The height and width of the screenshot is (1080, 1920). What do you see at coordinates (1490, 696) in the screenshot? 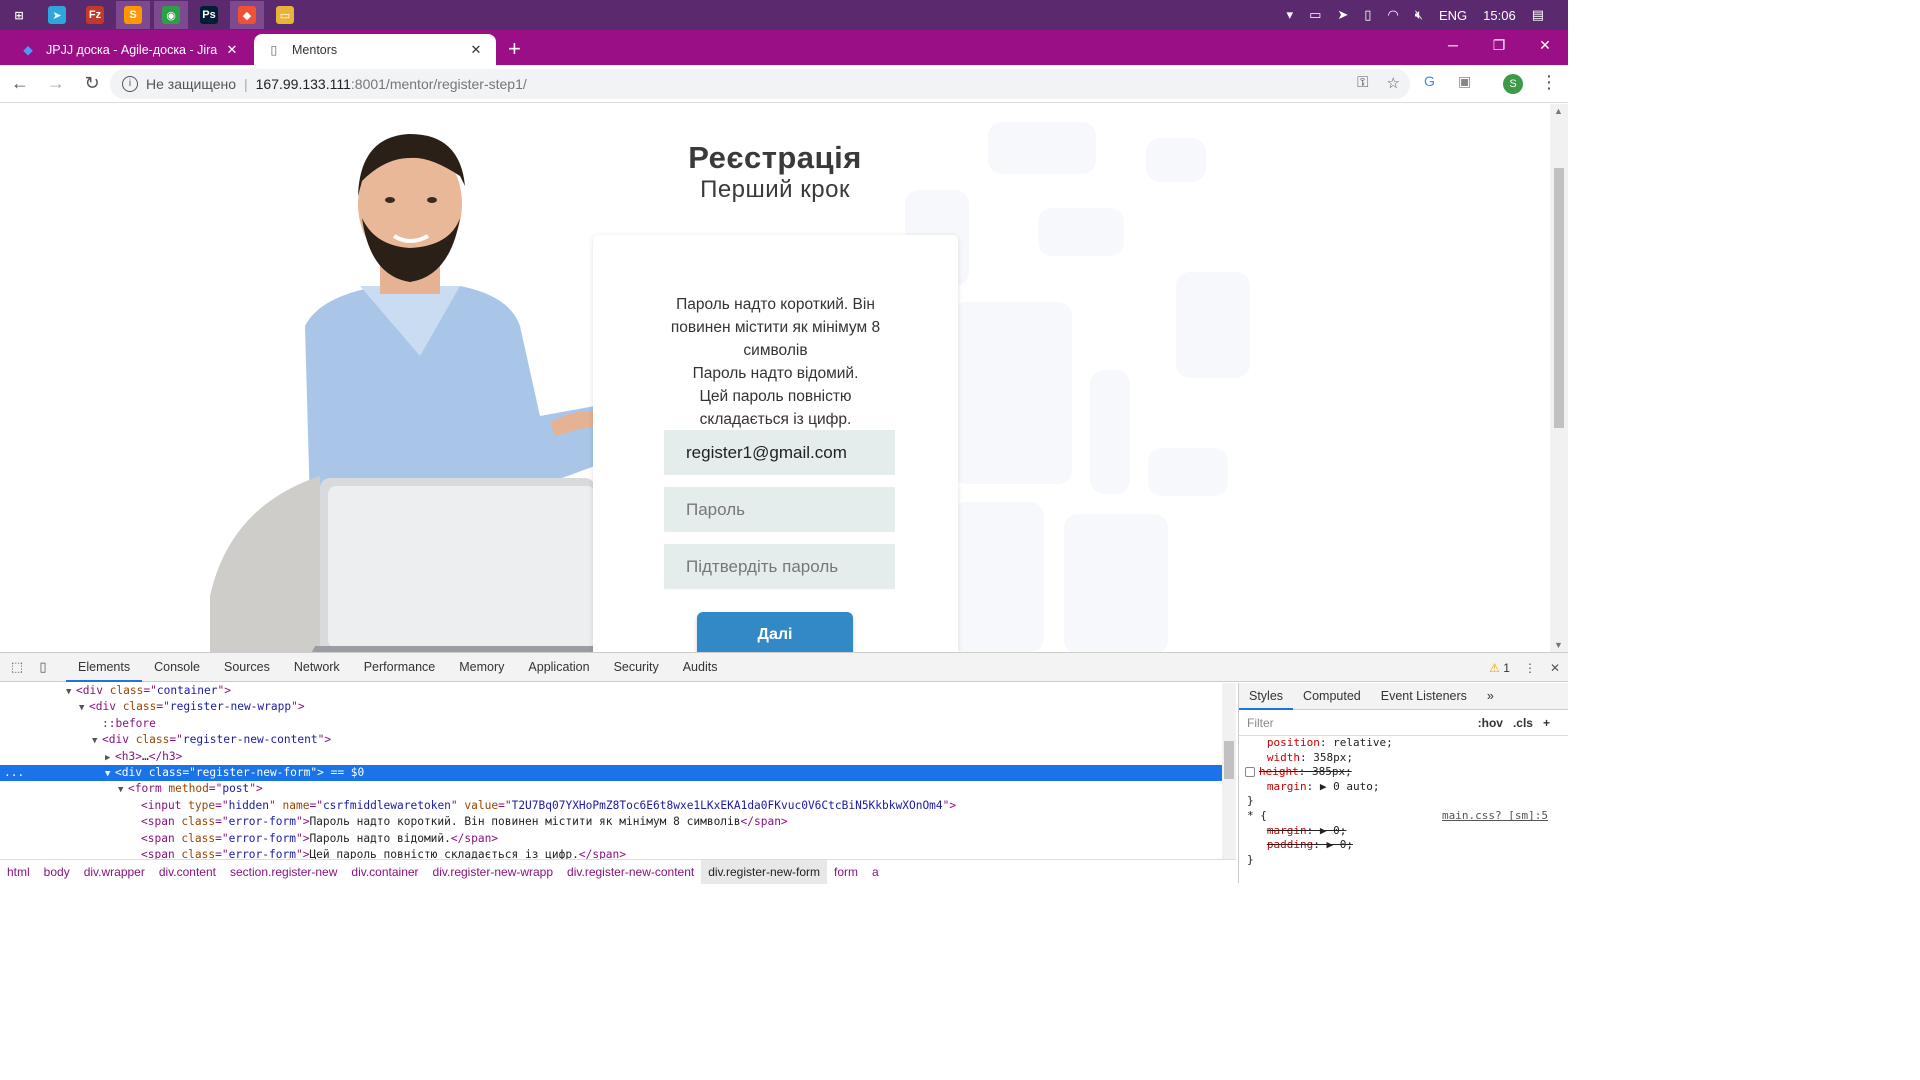
I see `styles-tab: »` at bounding box center [1490, 696].